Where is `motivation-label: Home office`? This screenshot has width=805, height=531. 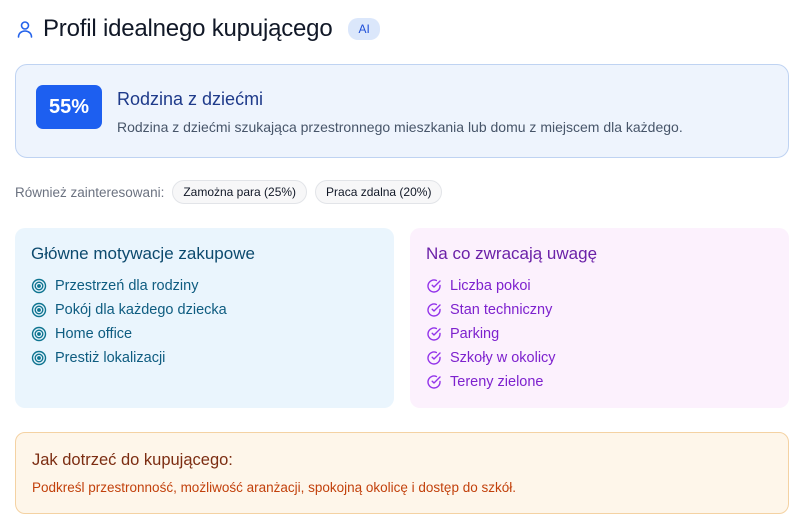 motivation-label: Home office is located at coordinates (94, 334).